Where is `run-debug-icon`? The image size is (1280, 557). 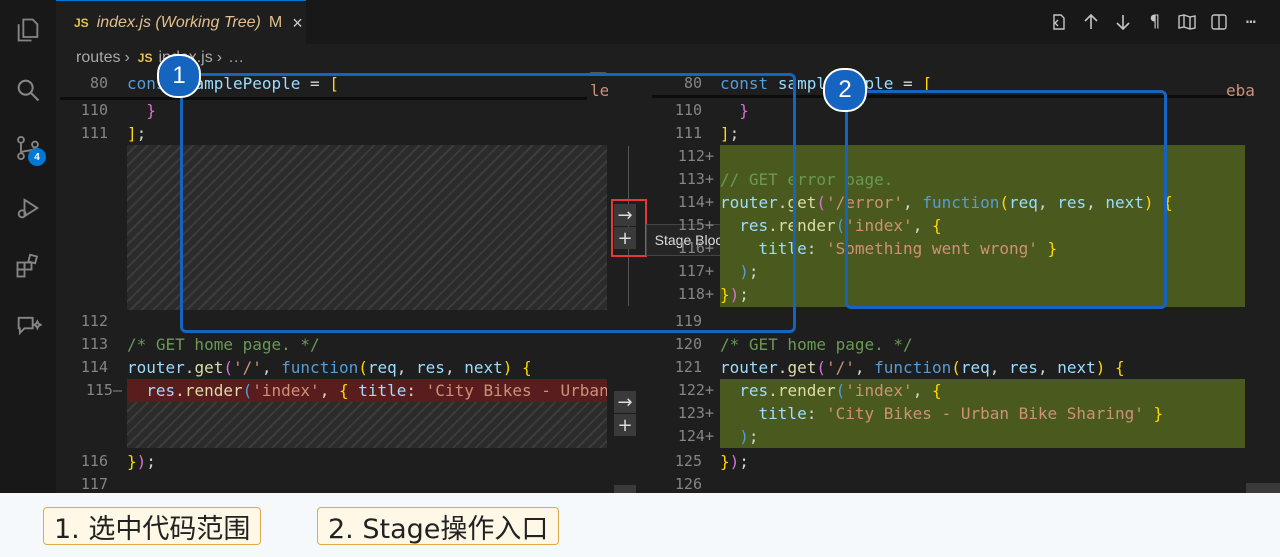 run-debug-icon is located at coordinates (28, 208).